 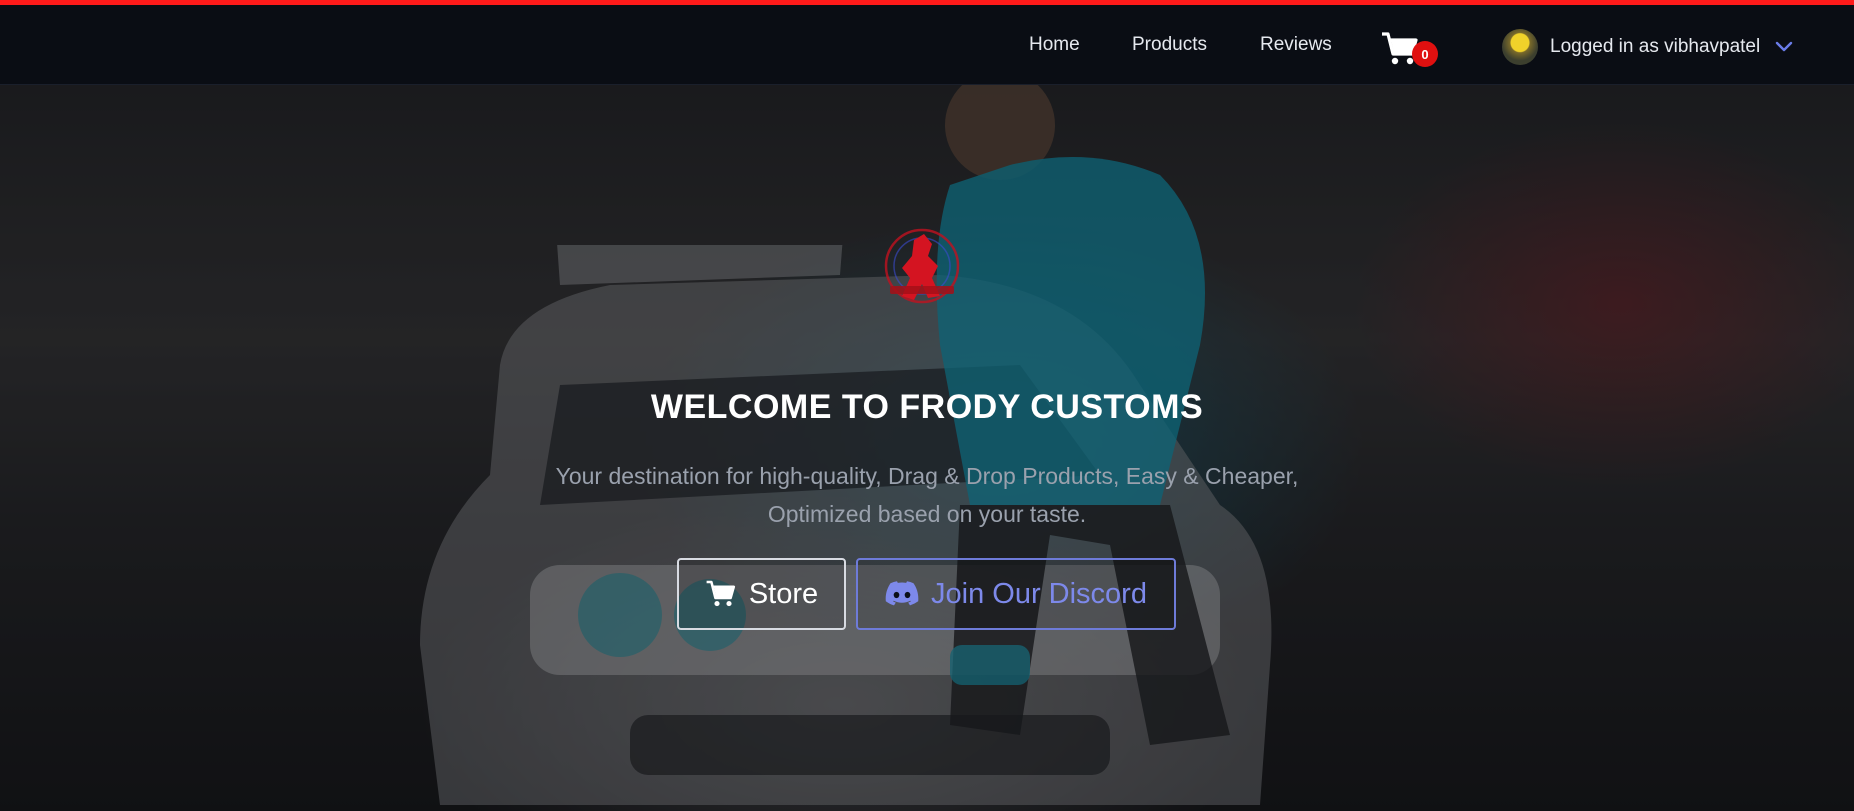 What do you see at coordinates (783, 593) in the screenshot?
I see `store-button-label: Store` at bounding box center [783, 593].